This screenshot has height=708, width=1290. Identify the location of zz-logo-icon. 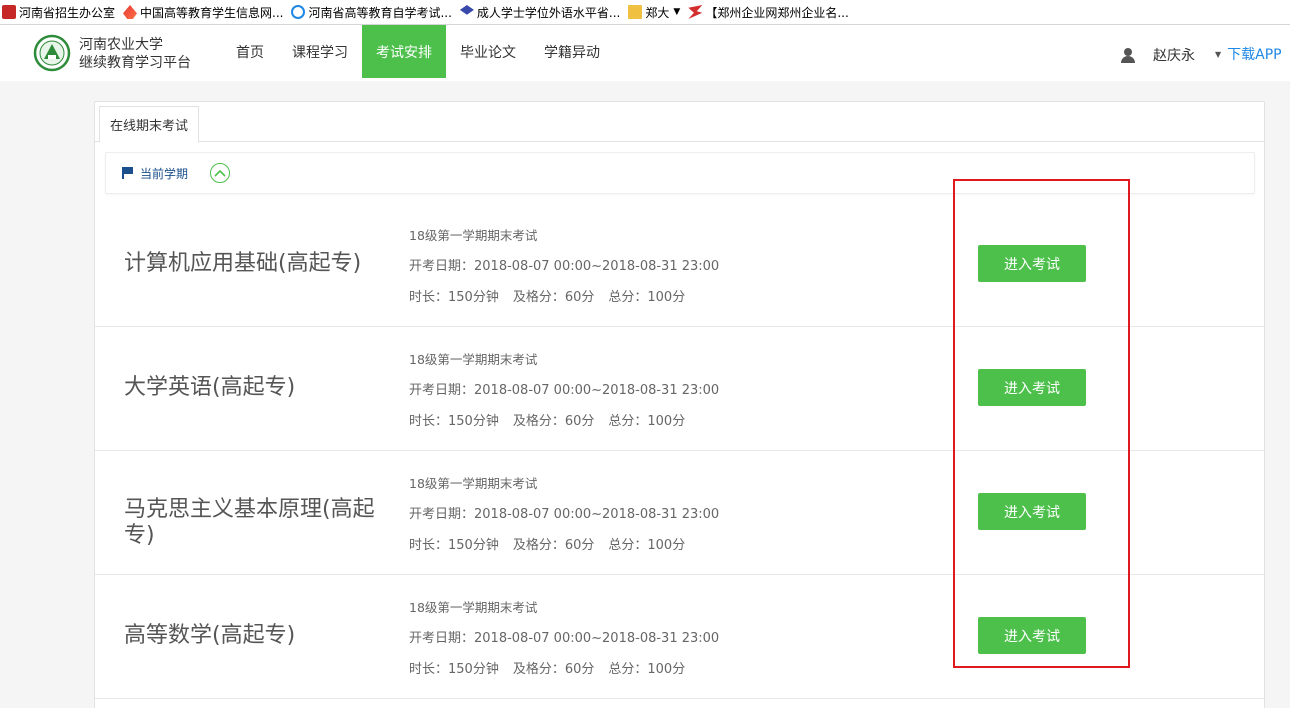
(695, 12).